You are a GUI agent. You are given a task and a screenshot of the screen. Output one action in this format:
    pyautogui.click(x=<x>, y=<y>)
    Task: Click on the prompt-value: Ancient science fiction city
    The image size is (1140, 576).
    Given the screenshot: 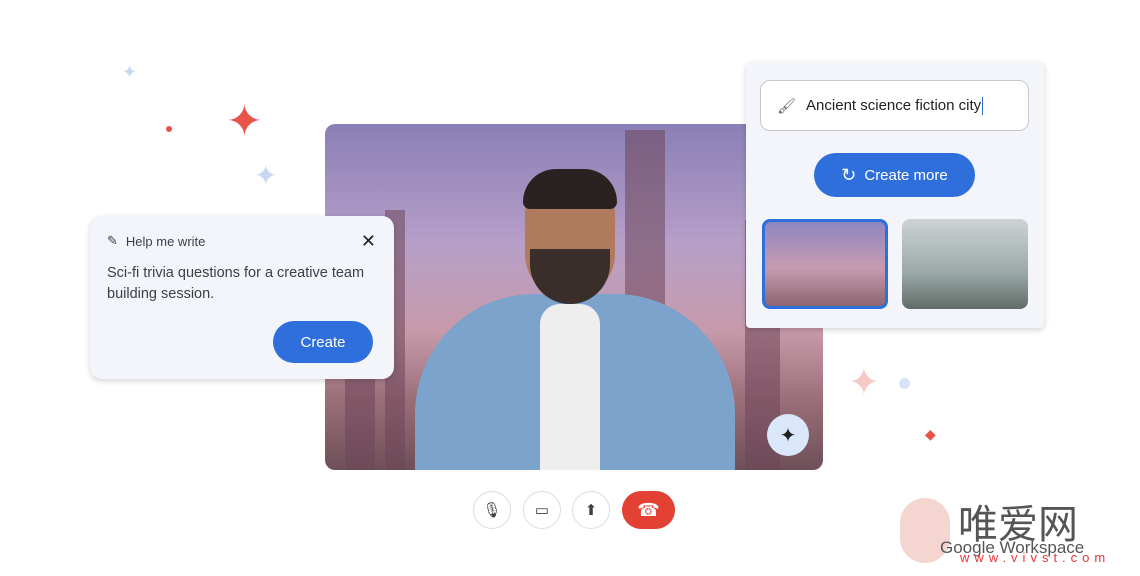 What is the action you would take?
    pyautogui.click(x=894, y=105)
    